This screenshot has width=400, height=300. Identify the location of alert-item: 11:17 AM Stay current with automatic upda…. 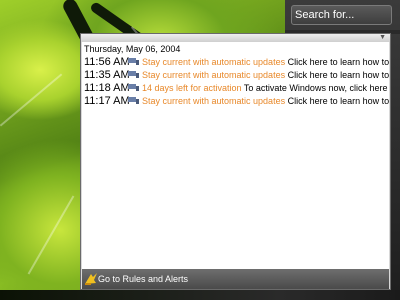
(236, 101).